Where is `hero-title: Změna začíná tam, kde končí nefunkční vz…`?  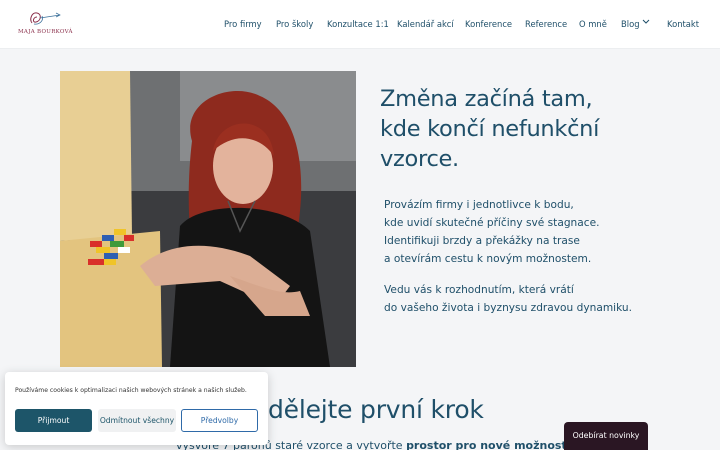 hero-title: Změna začíná tam, kde končí nefunkční vz… is located at coordinates (505, 129).